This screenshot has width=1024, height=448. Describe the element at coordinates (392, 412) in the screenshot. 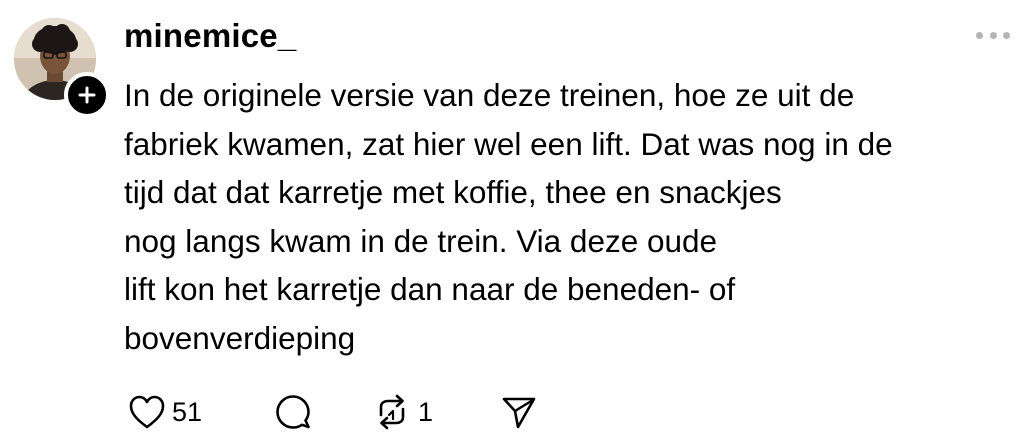

I see `repost-icon` at that location.